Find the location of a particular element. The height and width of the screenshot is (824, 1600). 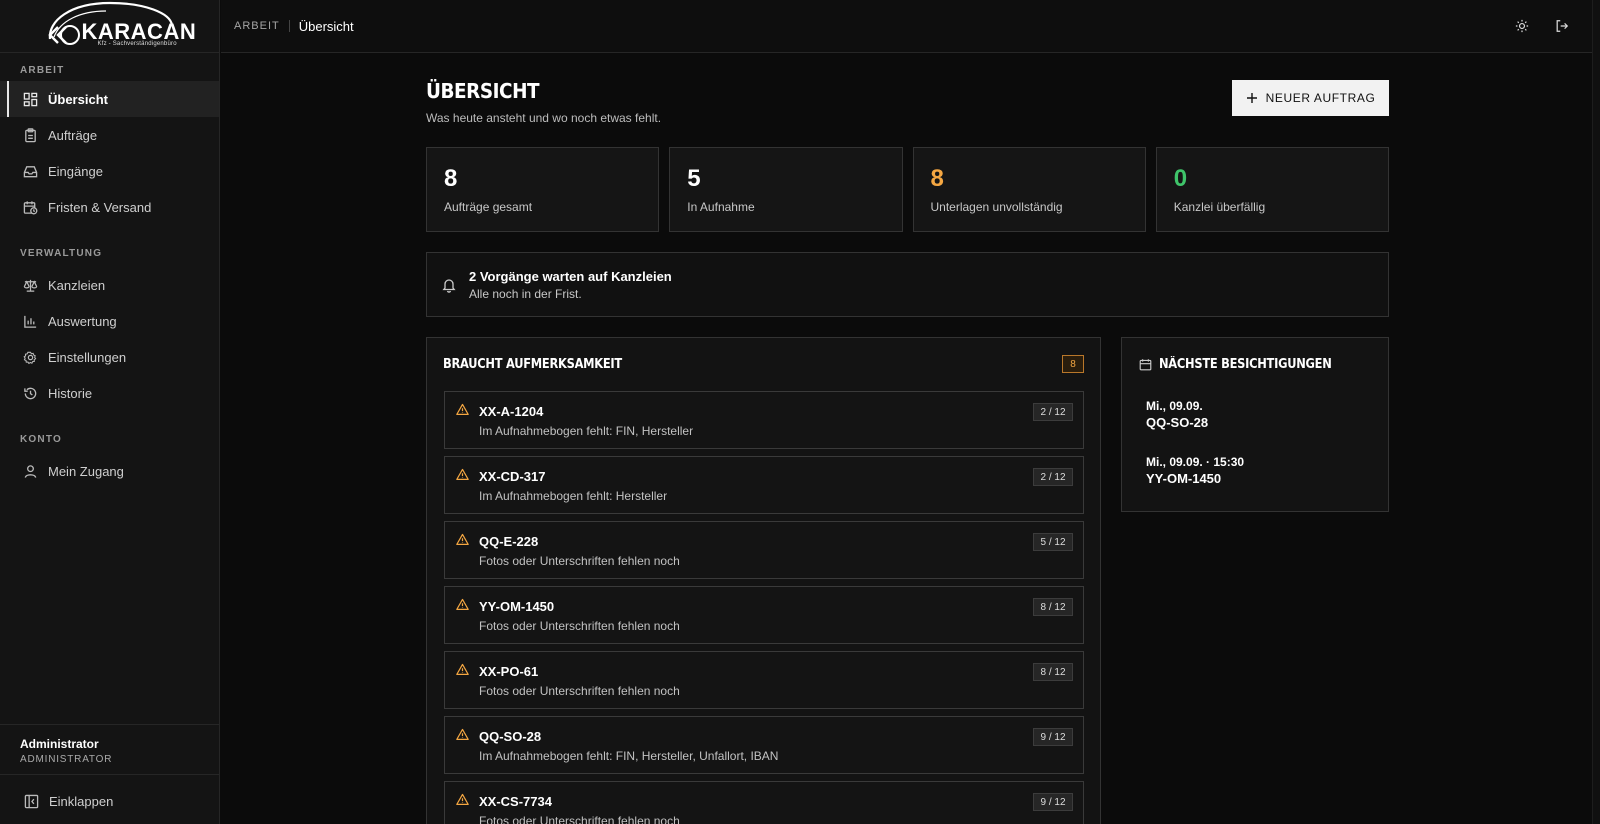

inspection-date: Mi., 09.09. · 15:30 is located at coordinates (1195, 462).